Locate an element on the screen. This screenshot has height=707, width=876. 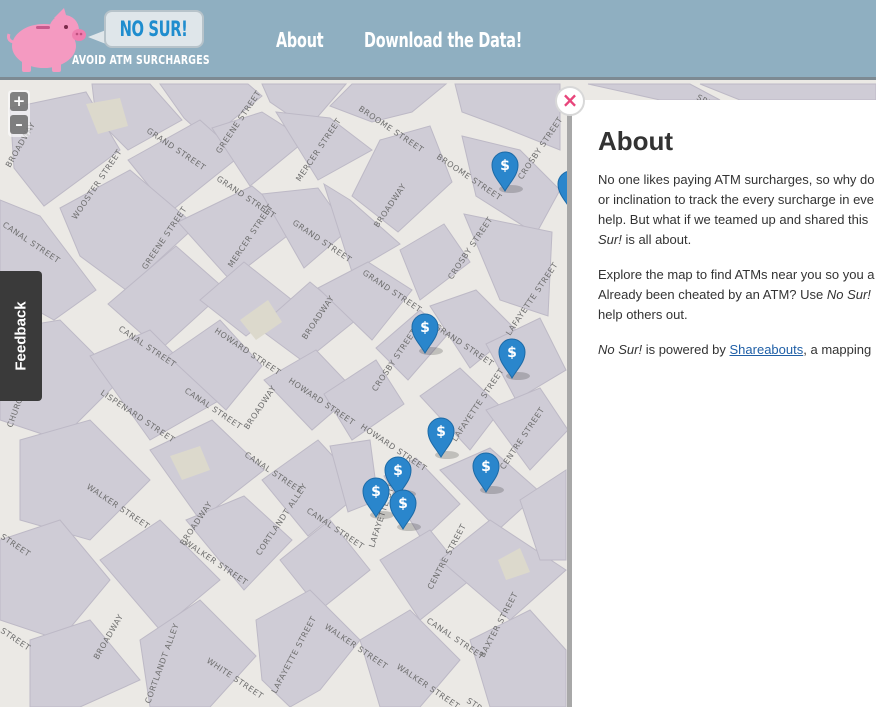
zoom-in-button: + is located at coordinates (19, 101).